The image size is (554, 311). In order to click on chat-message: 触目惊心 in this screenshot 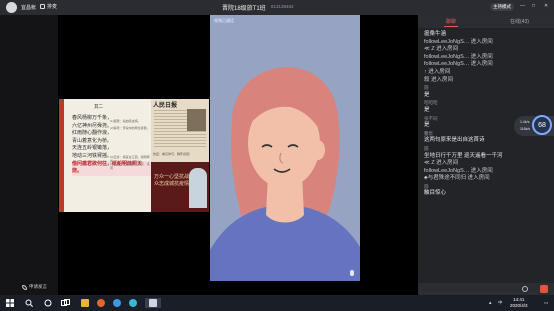, I will do `click(435, 193)`.